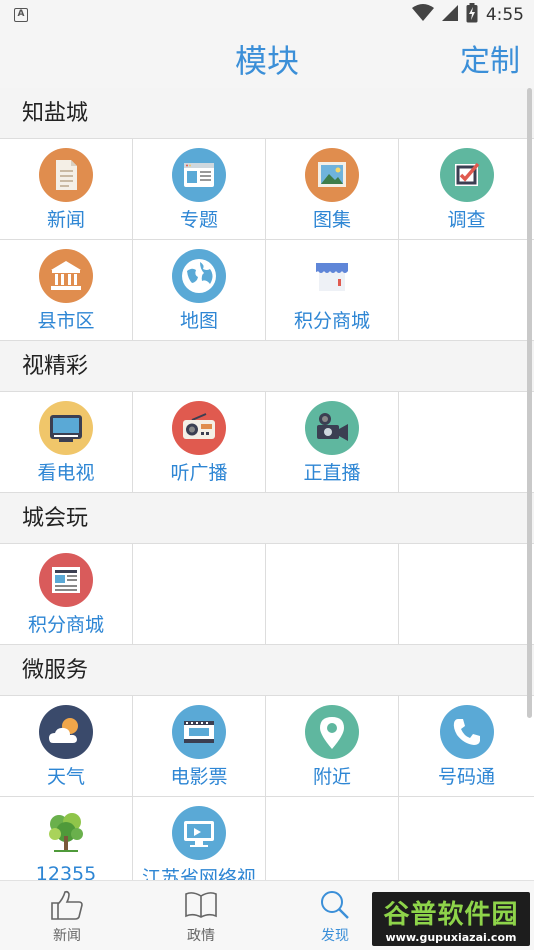 The width and height of the screenshot is (534, 950). Describe the element at coordinates (199, 428) in the screenshot. I see `radio-icon` at that location.